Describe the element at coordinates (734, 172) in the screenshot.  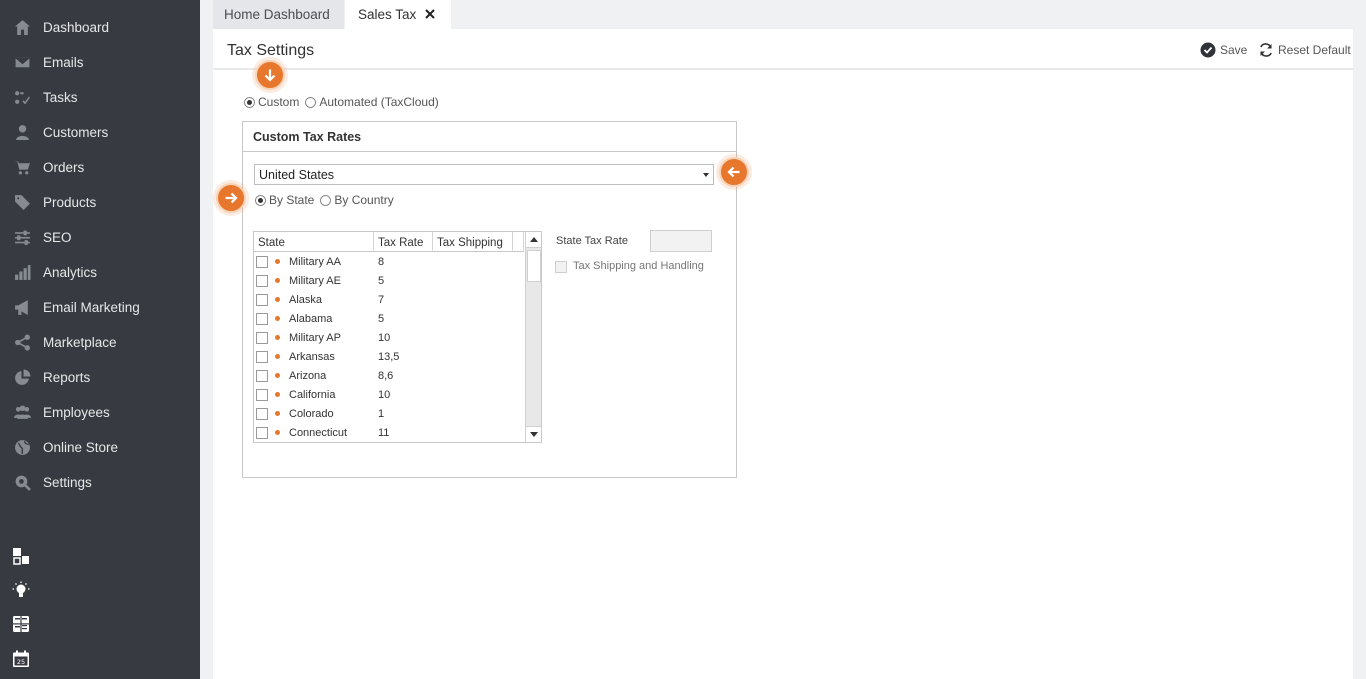
I see `guide-marker-left` at that location.